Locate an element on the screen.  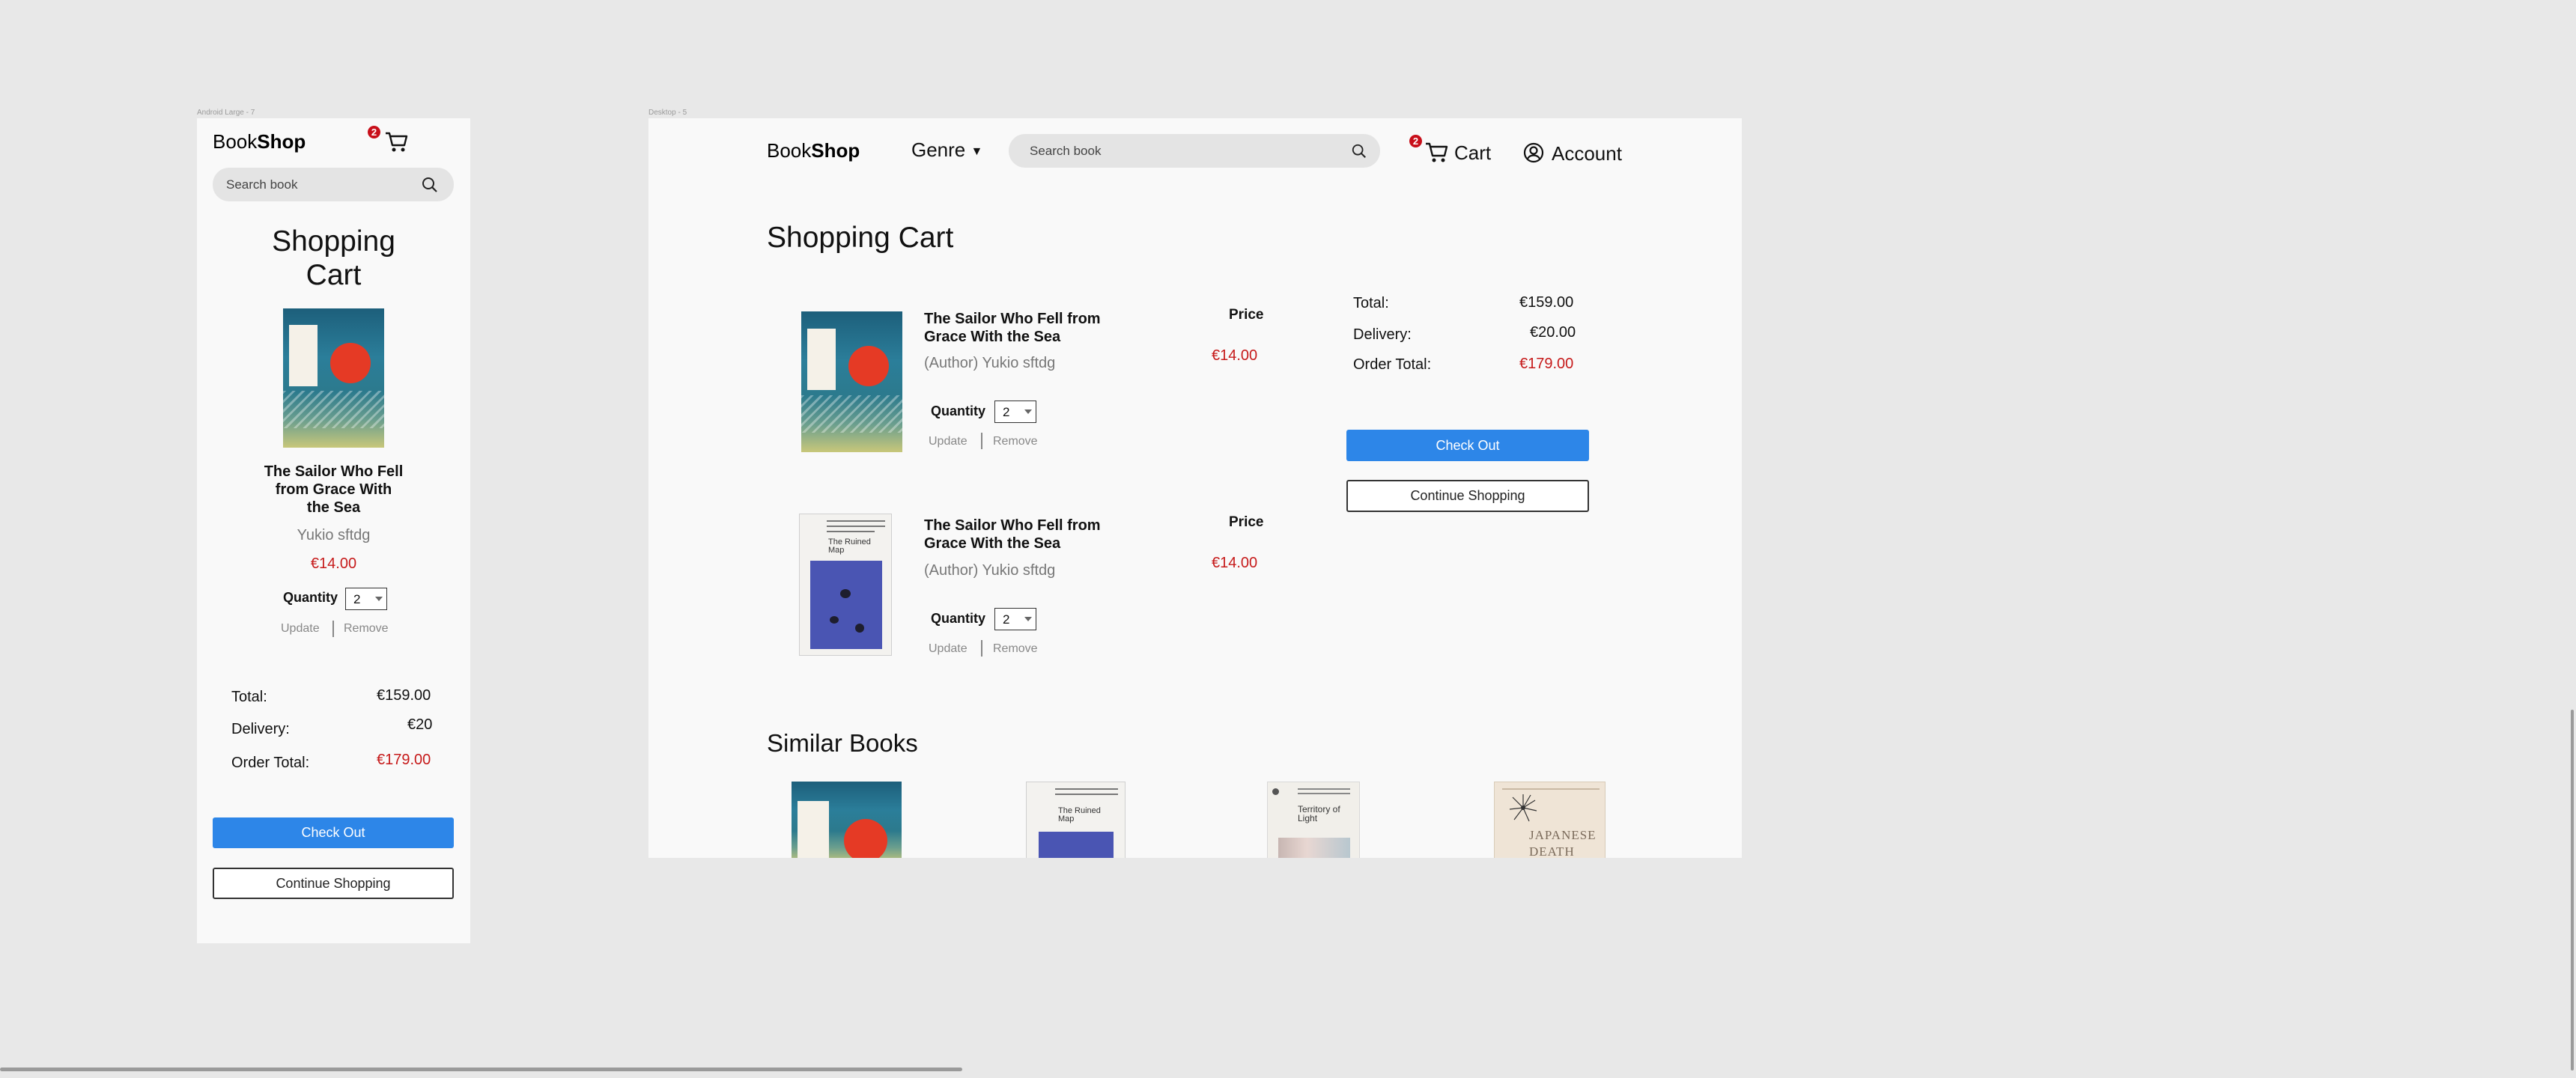
item-author: Yukio sftdg is located at coordinates (334, 535).